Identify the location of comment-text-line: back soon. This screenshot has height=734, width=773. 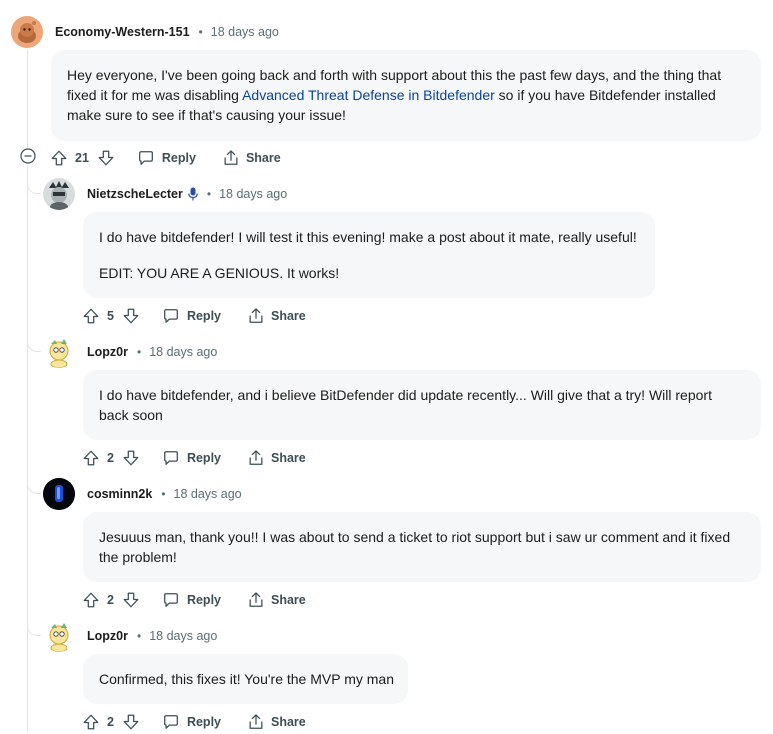
(131, 415).